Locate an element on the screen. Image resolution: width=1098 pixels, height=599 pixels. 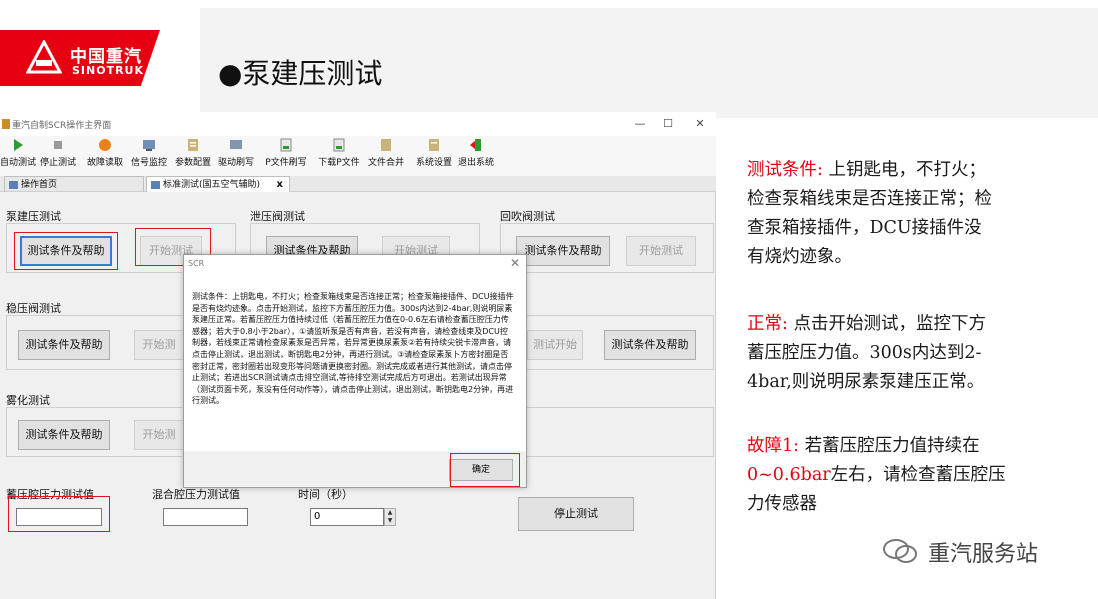
tab-close-icon: x is located at coordinates (280, 185).